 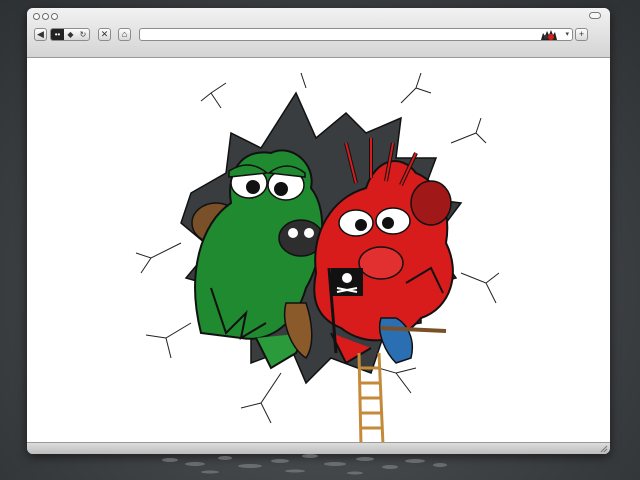 I want to click on forward-button: ◆, so click(x=70, y=34).